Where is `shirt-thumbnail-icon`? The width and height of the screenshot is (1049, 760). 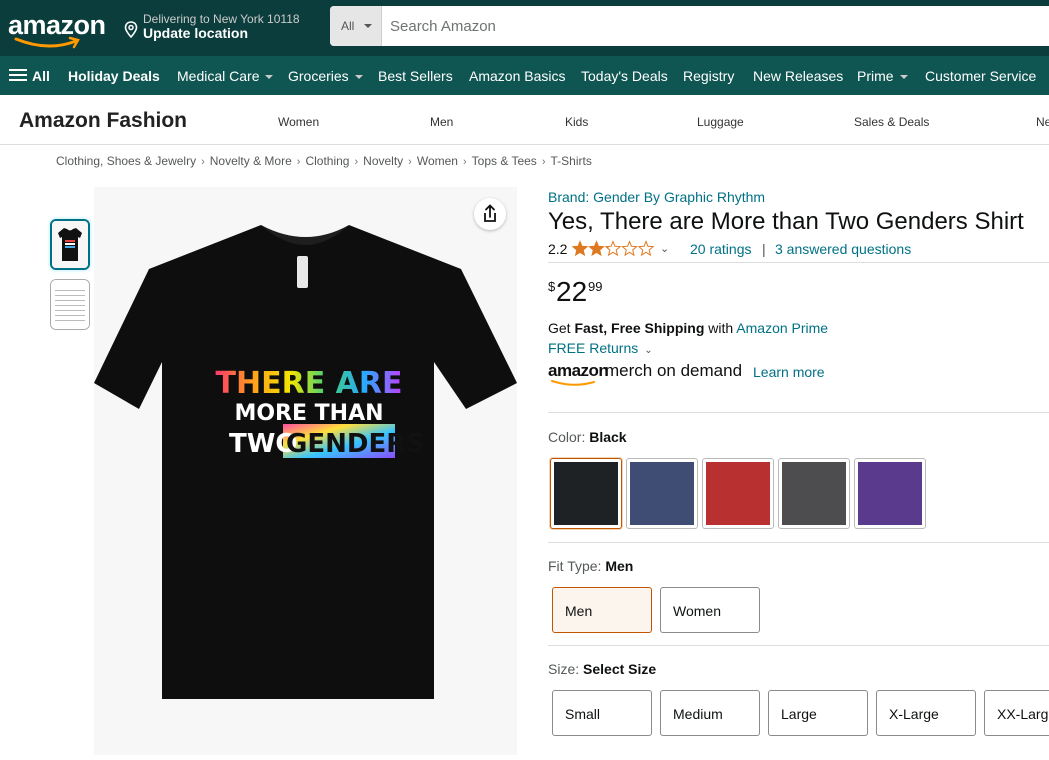
shirt-thumbnail-icon is located at coordinates (70, 244).